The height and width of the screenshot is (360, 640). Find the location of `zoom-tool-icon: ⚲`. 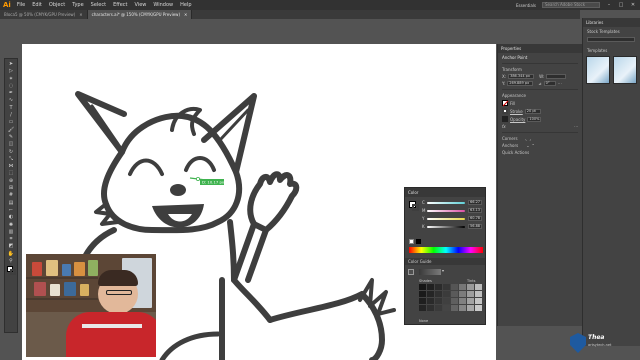

zoom-tool-icon: ⚲ is located at coordinates (11, 261).